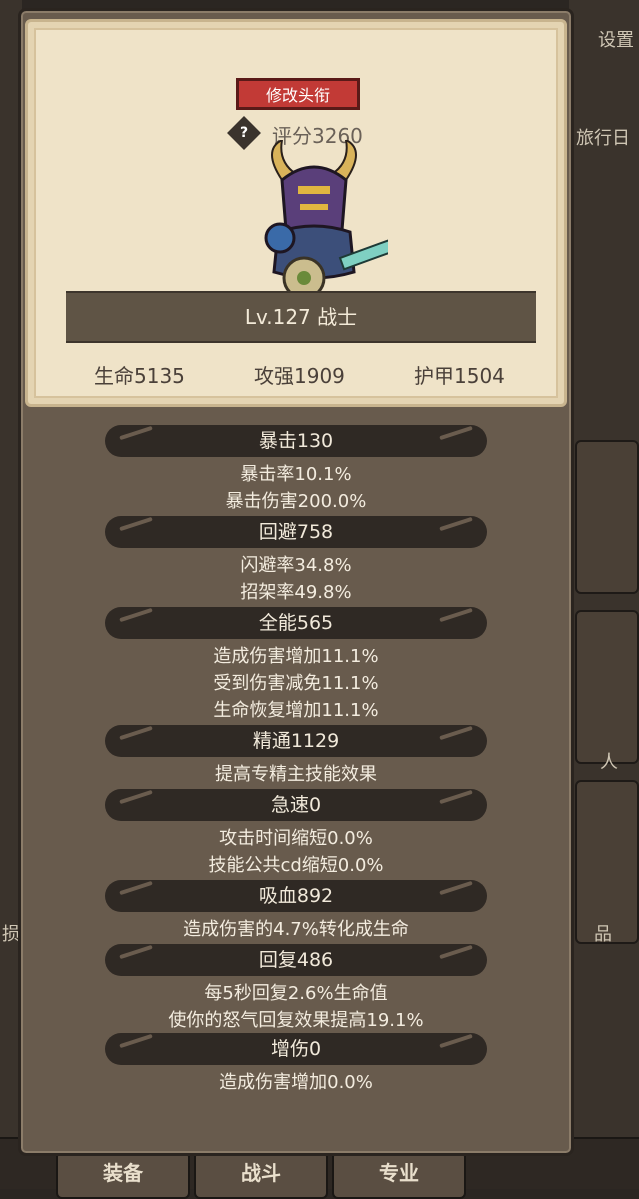  Describe the element at coordinates (298, 94) in the screenshot. I see `edit-title-button: 修改头衔` at that location.